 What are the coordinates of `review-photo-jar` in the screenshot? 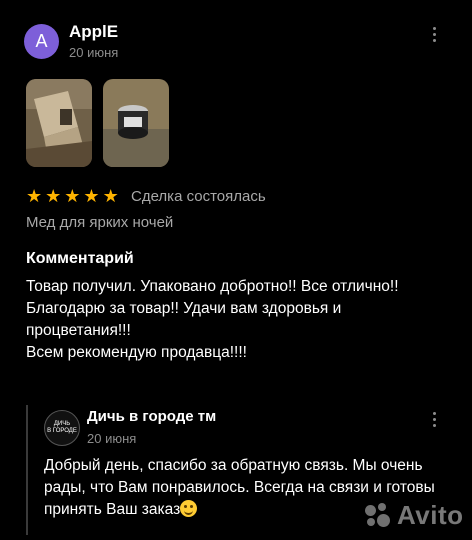 It's located at (136, 123).